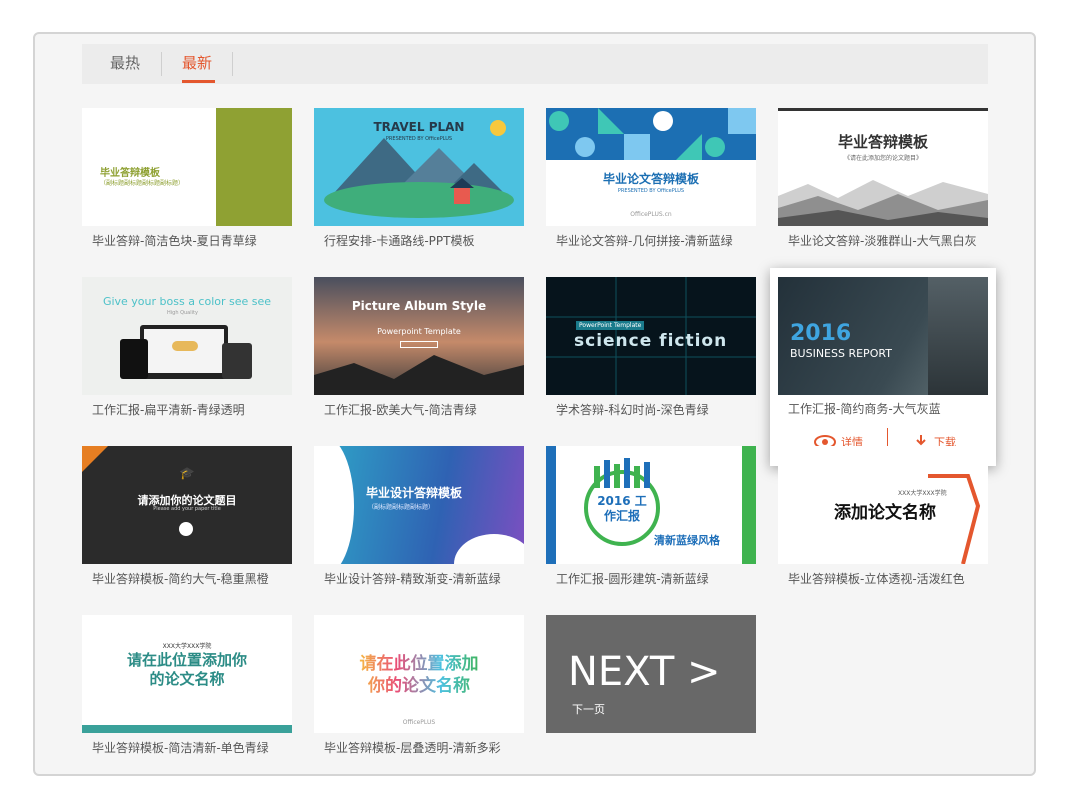 The height and width of the screenshot is (810, 1070). I want to click on thumb-subtitle: BUSINESS REPORT, so click(841, 353).